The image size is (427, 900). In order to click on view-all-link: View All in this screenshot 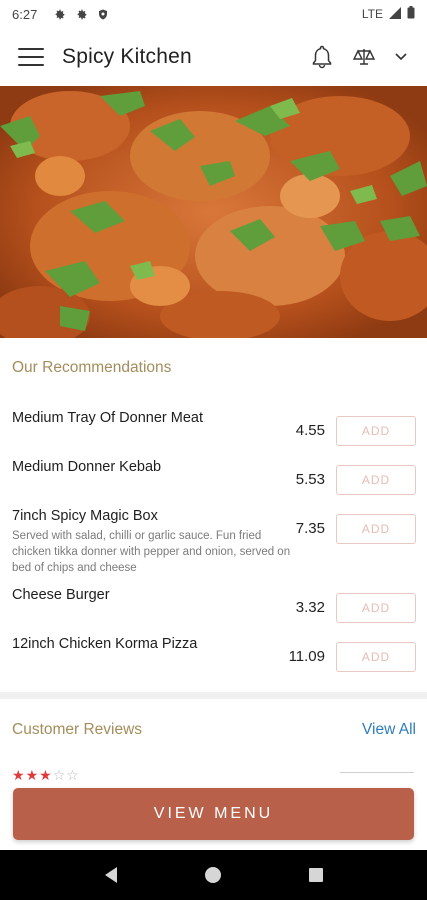, I will do `click(389, 730)`.